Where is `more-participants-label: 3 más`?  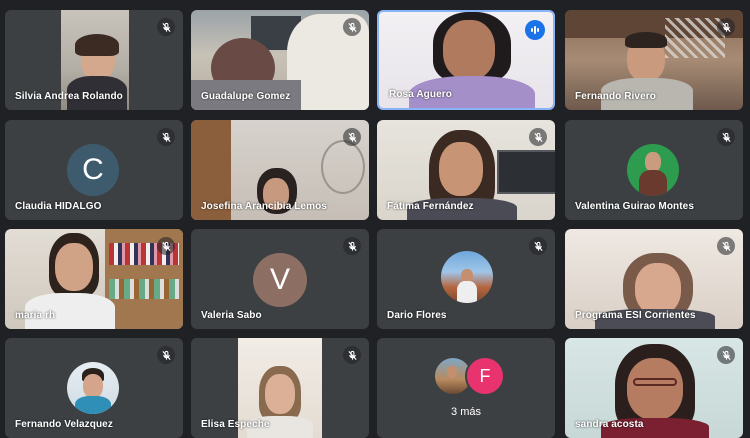 more-participants-label: 3 más is located at coordinates (466, 412).